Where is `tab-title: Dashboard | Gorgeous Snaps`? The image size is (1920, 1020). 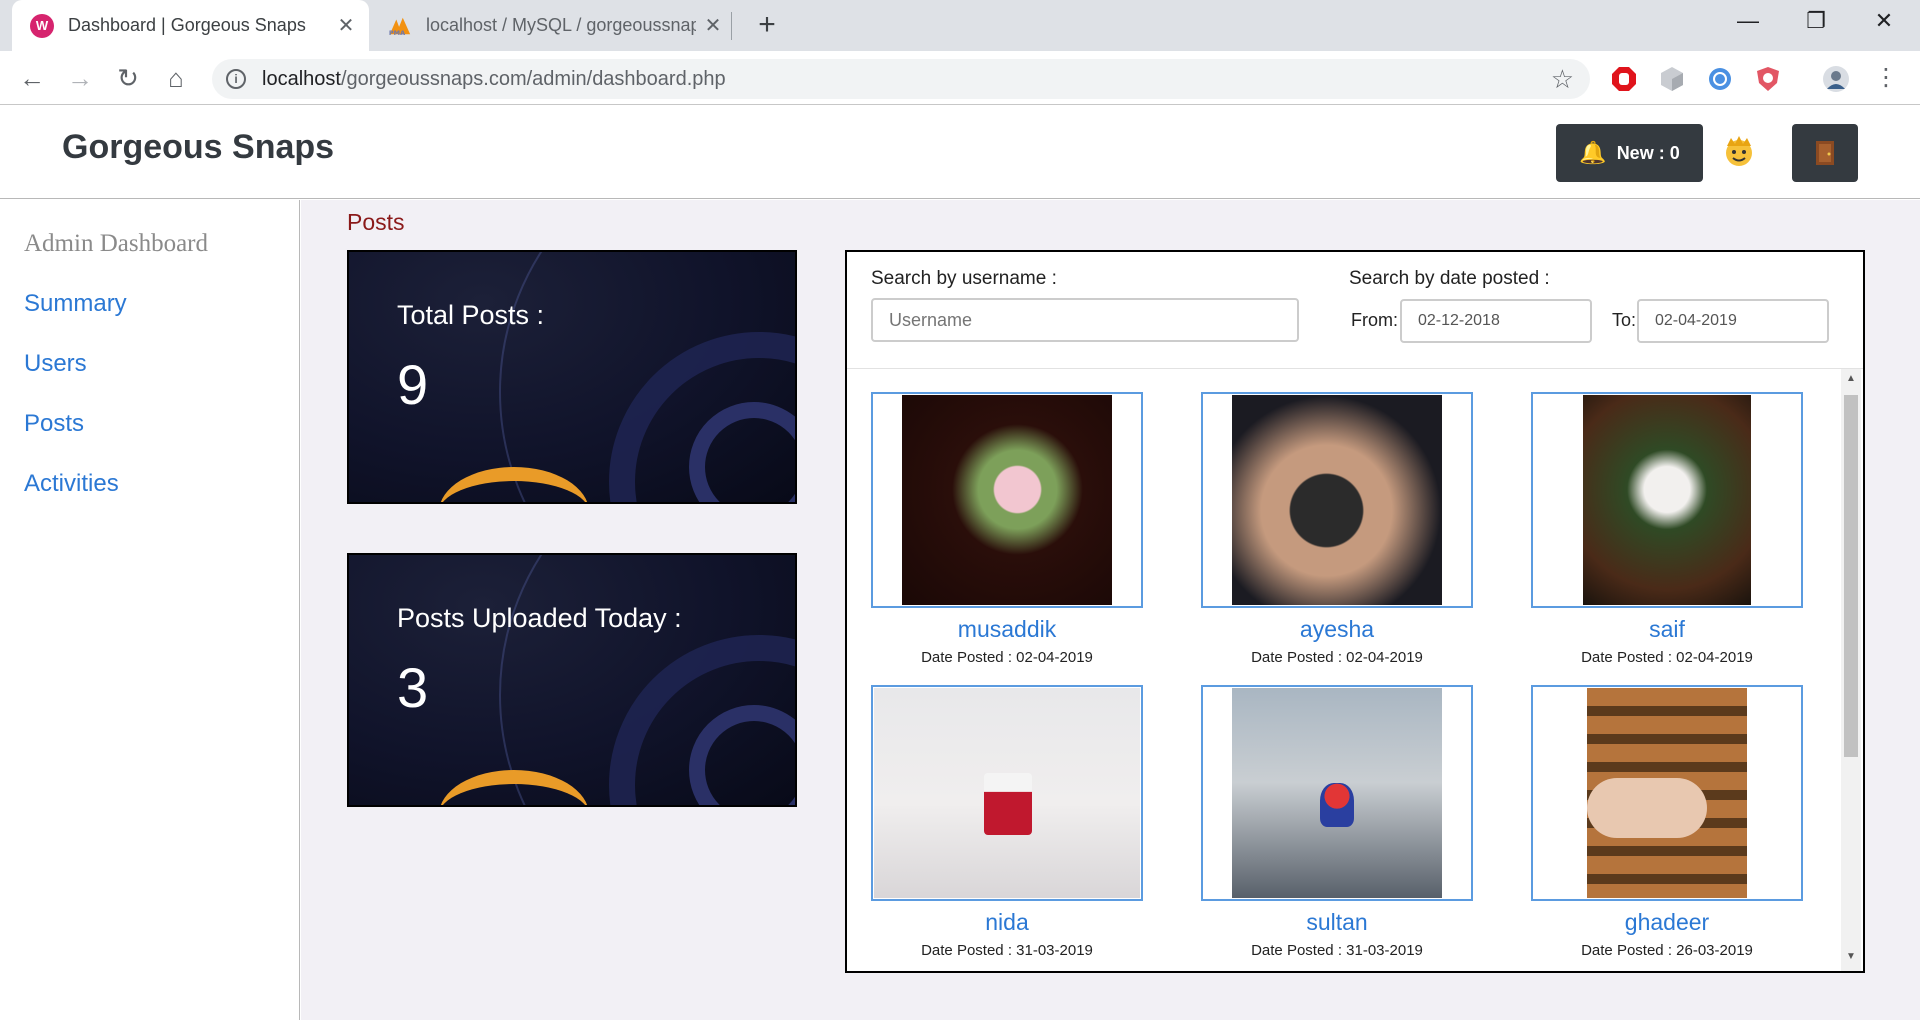 tab-title: Dashboard | Gorgeous Snaps is located at coordinates (187, 25).